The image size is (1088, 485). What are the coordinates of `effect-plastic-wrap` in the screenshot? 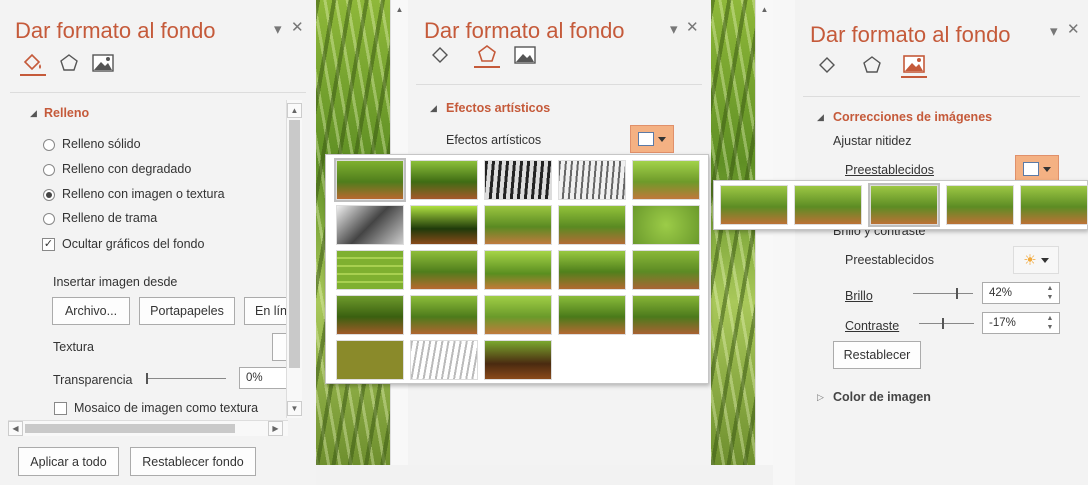 It's located at (666, 315).